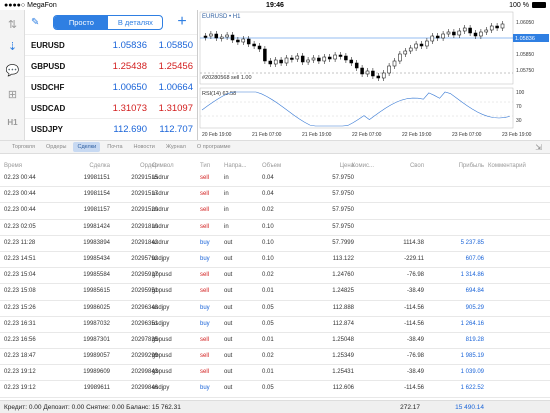 The width and height of the screenshot is (550, 413). What do you see at coordinates (124, 87) in the screenshot?
I see `quote-bid: 1.00650` at bounding box center [124, 87].